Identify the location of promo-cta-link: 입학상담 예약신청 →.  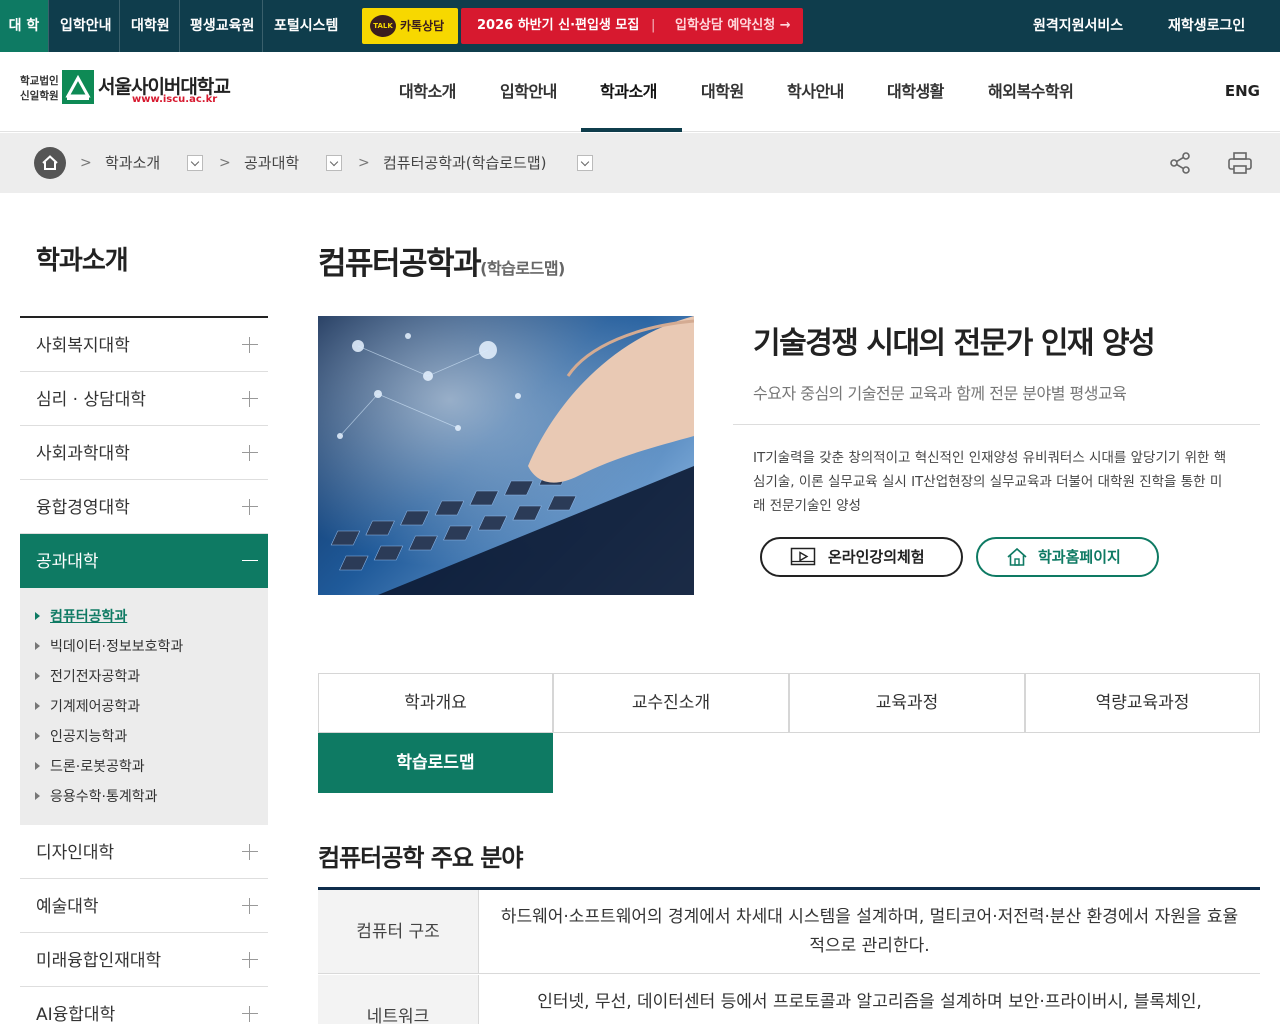
(733, 26).